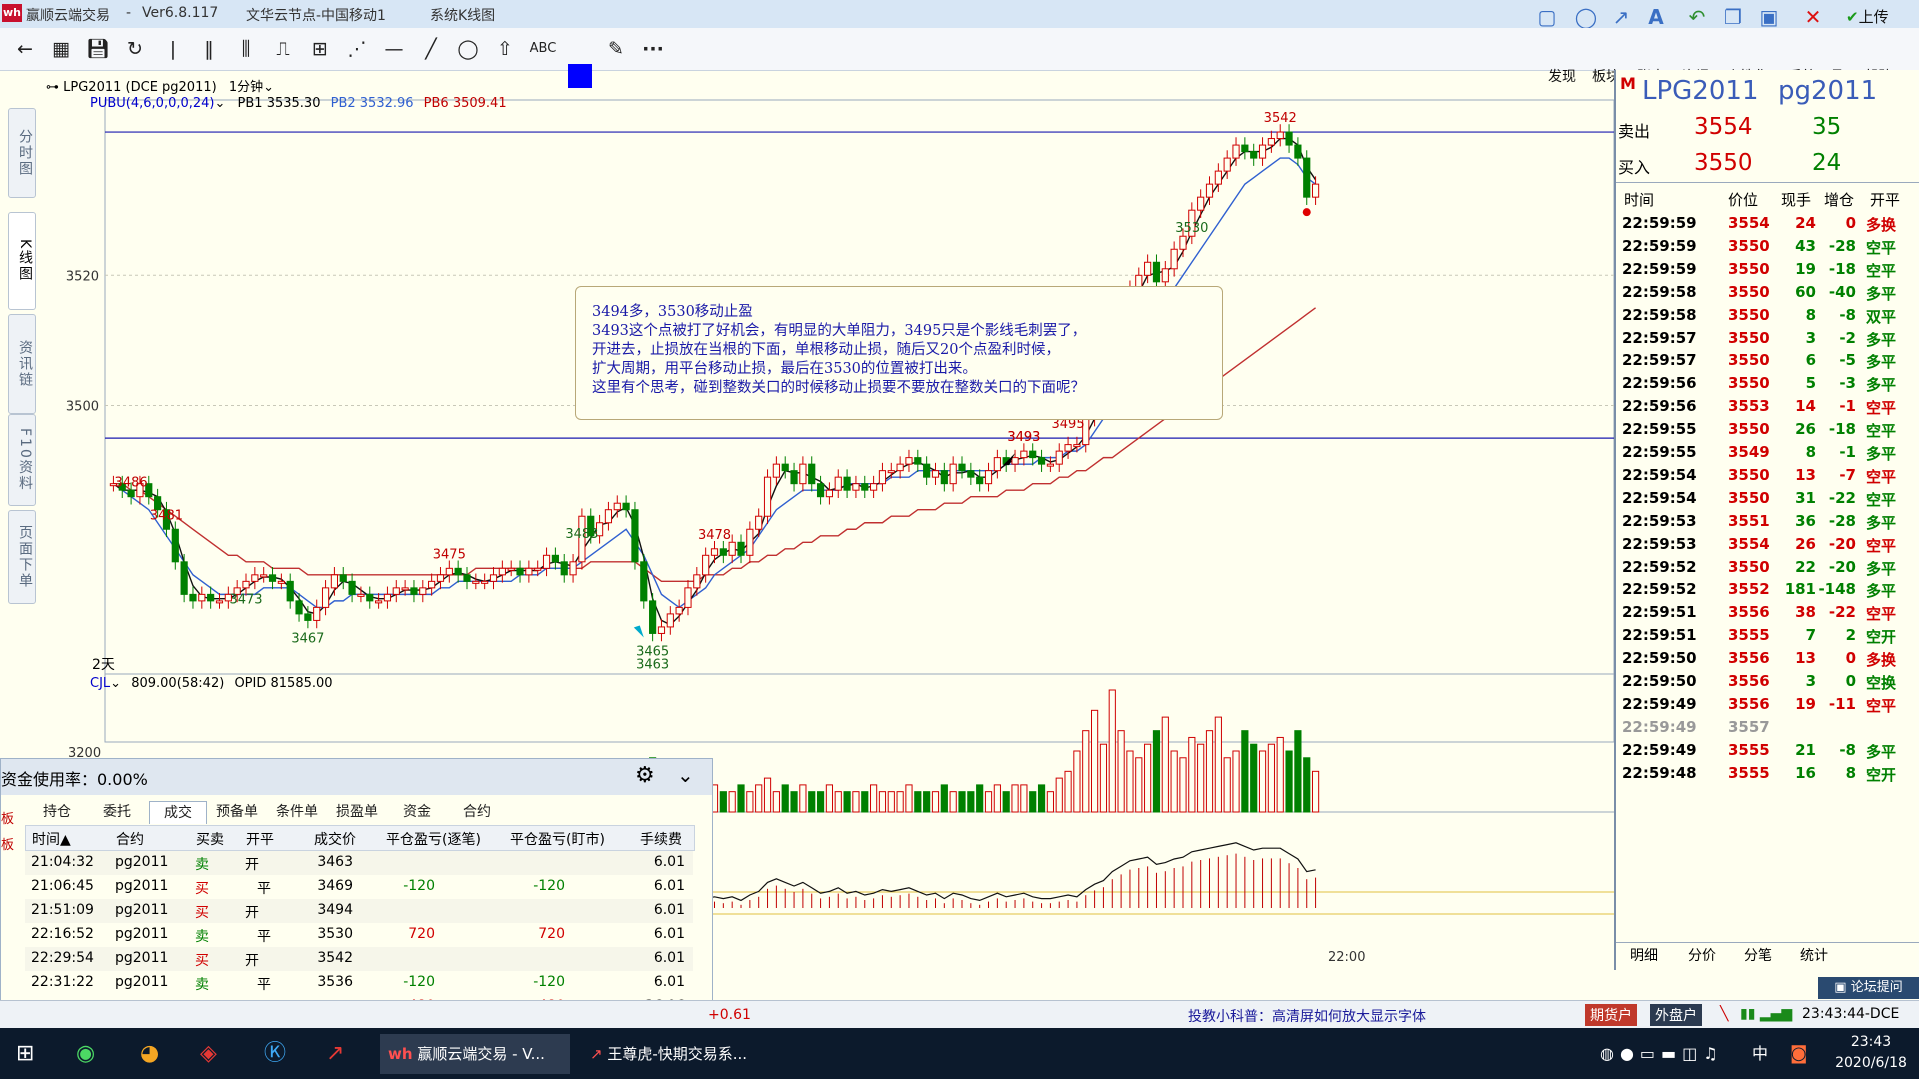  I want to click on col-side: 买卖, so click(210, 839).